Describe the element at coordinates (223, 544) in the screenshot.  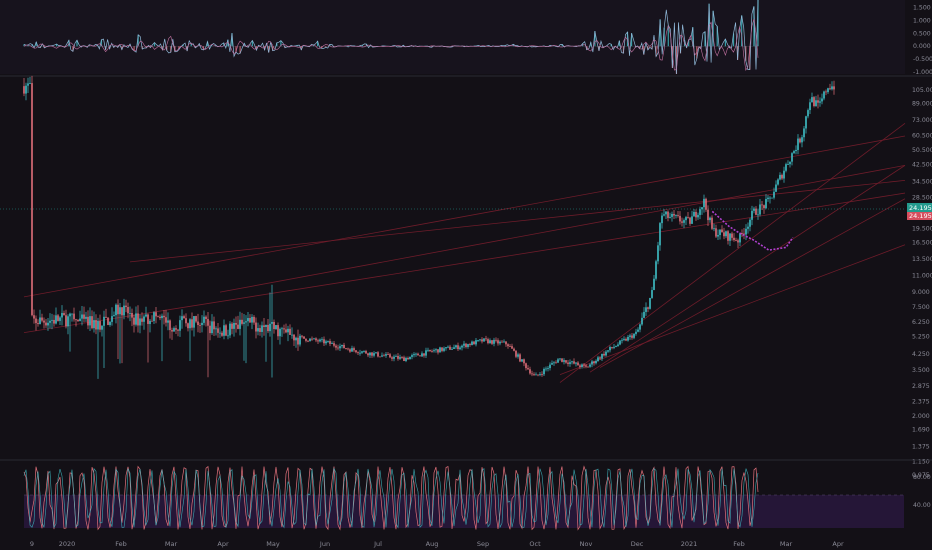
I see `time-axis-tick-label: Apr` at that location.